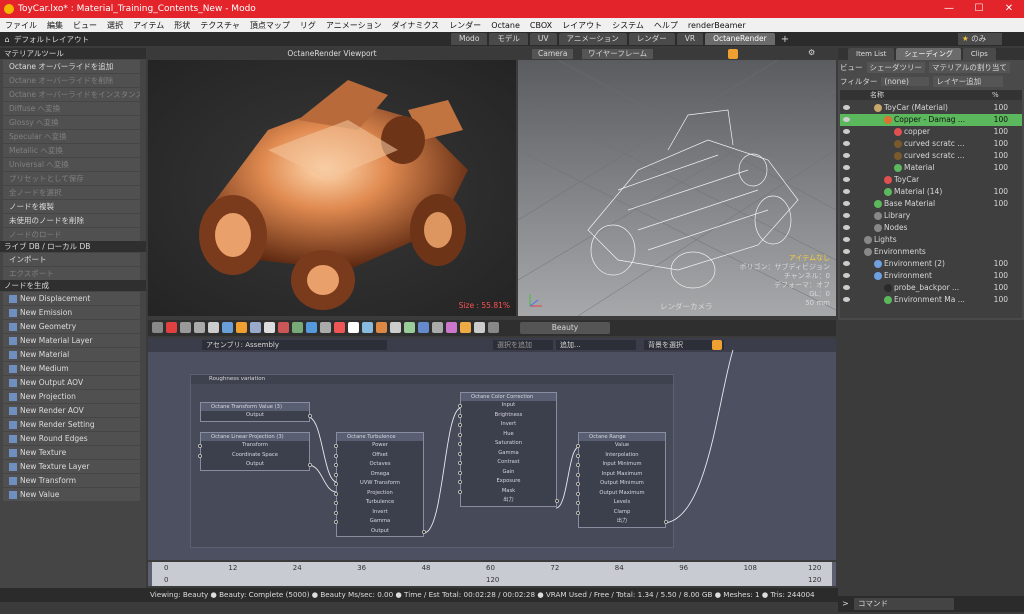  I want to click on layout-tab: レンダー, so click(651, 39).